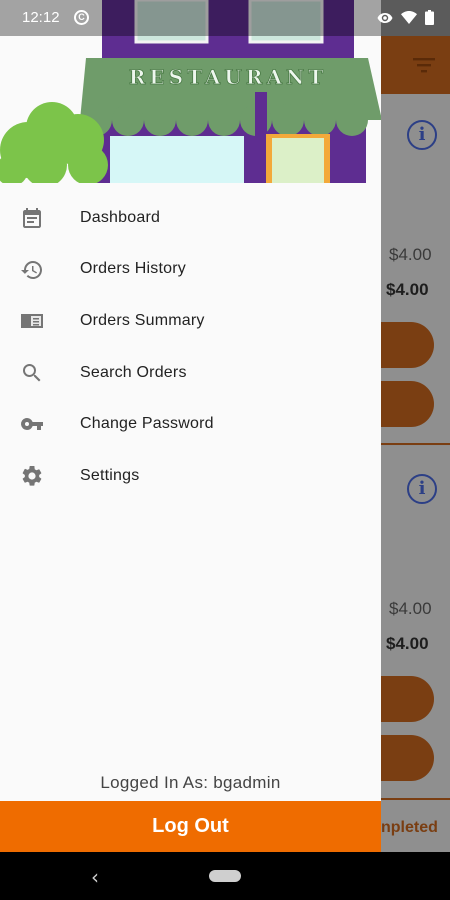 This screenshot has height=900, width=450. Describe the element at coordinates (190, 476) in the screenshot. I see `menu-item-settings: Settings` at that location.